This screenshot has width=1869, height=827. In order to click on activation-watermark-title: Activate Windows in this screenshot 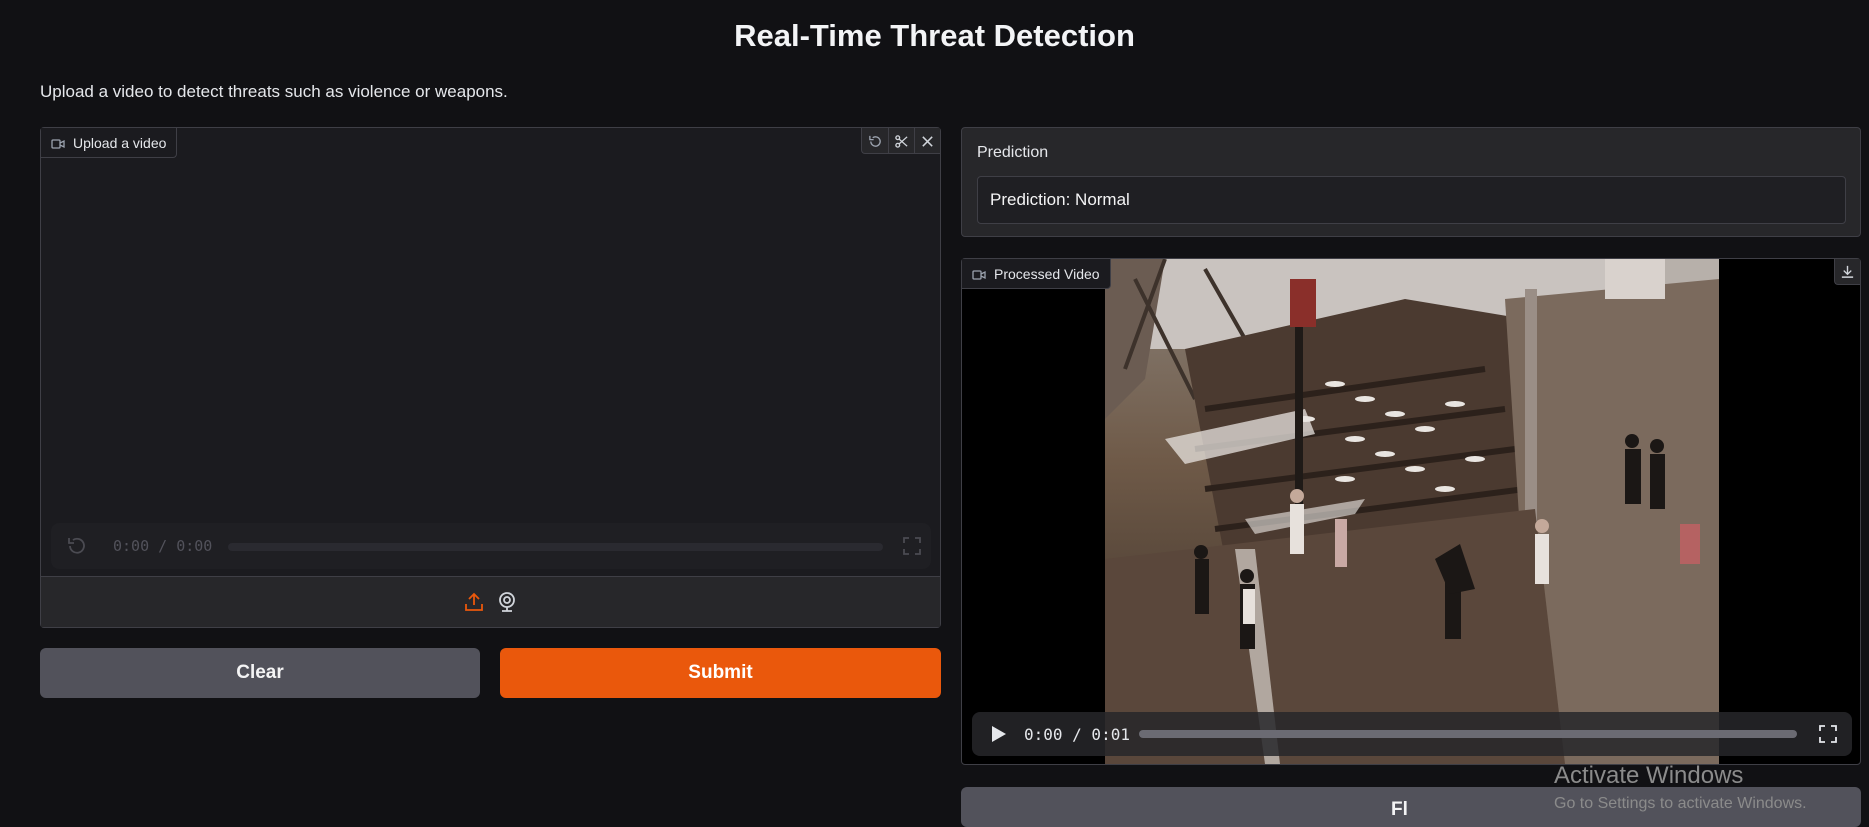, I will do `click(1649, 775)`.